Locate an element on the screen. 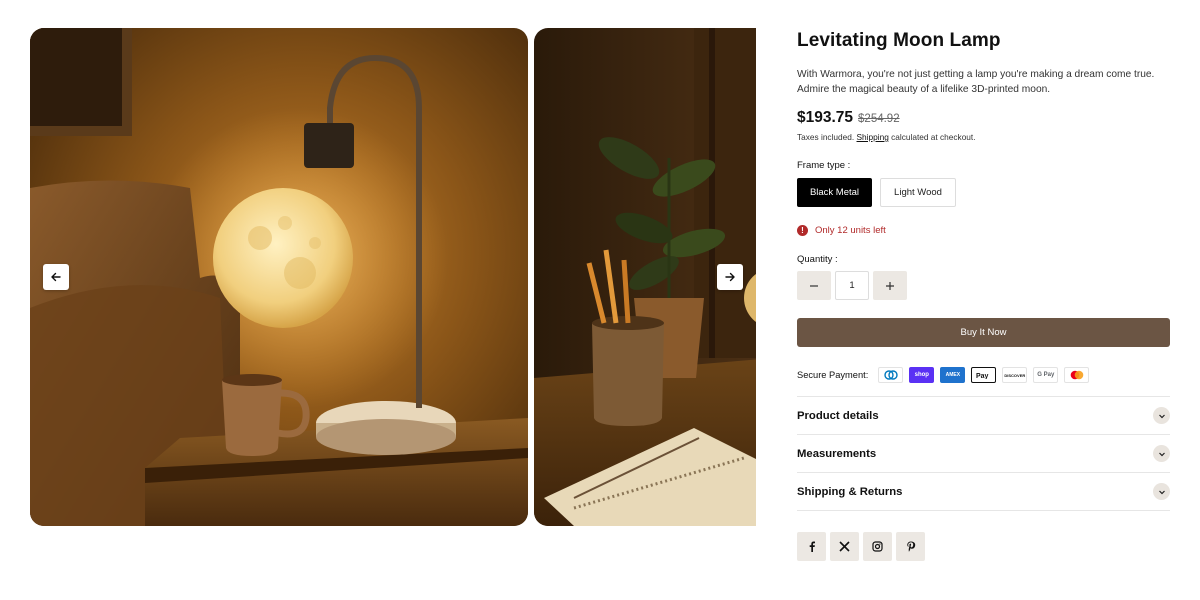 This screenshot has width=1200, height=600. accordion-title: Shipping & Returns is located at coordinates (850, 491).